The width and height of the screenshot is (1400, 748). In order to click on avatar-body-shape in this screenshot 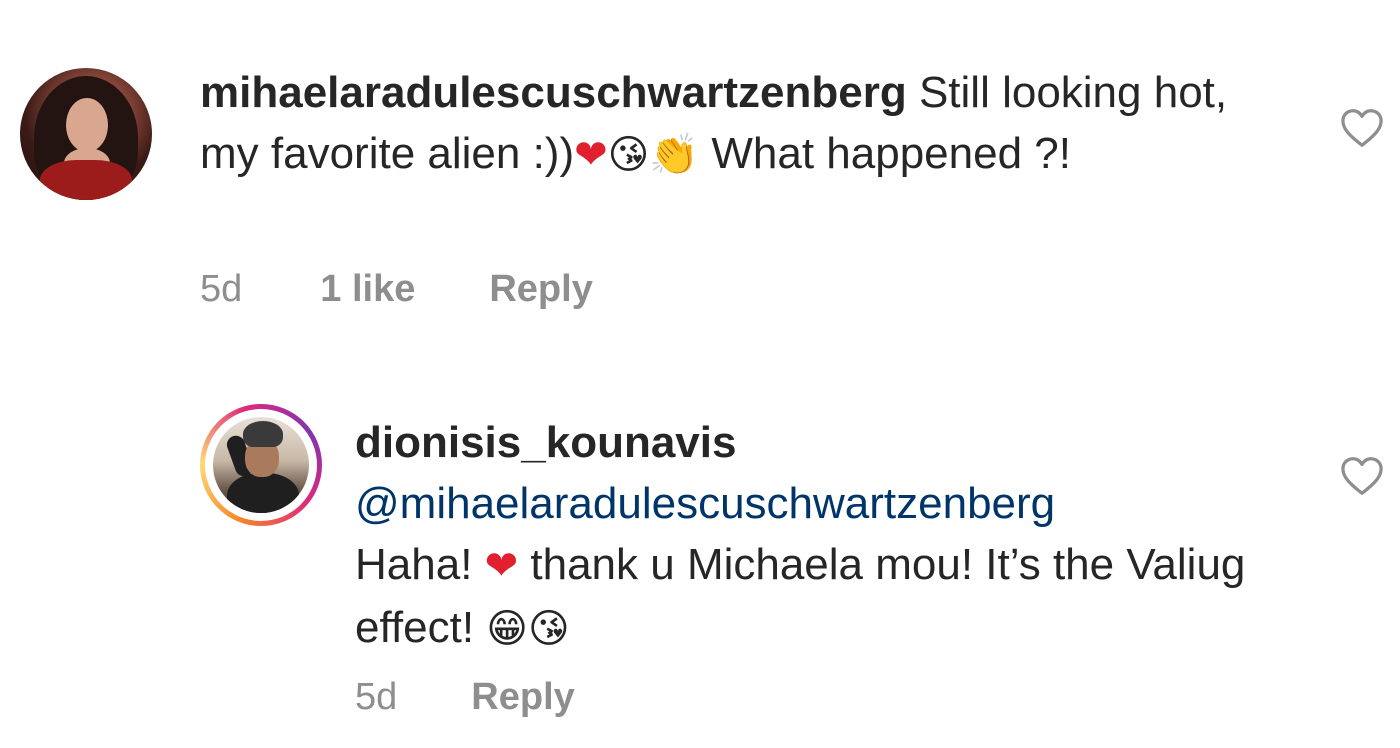, I will do `click(263, 493)`.